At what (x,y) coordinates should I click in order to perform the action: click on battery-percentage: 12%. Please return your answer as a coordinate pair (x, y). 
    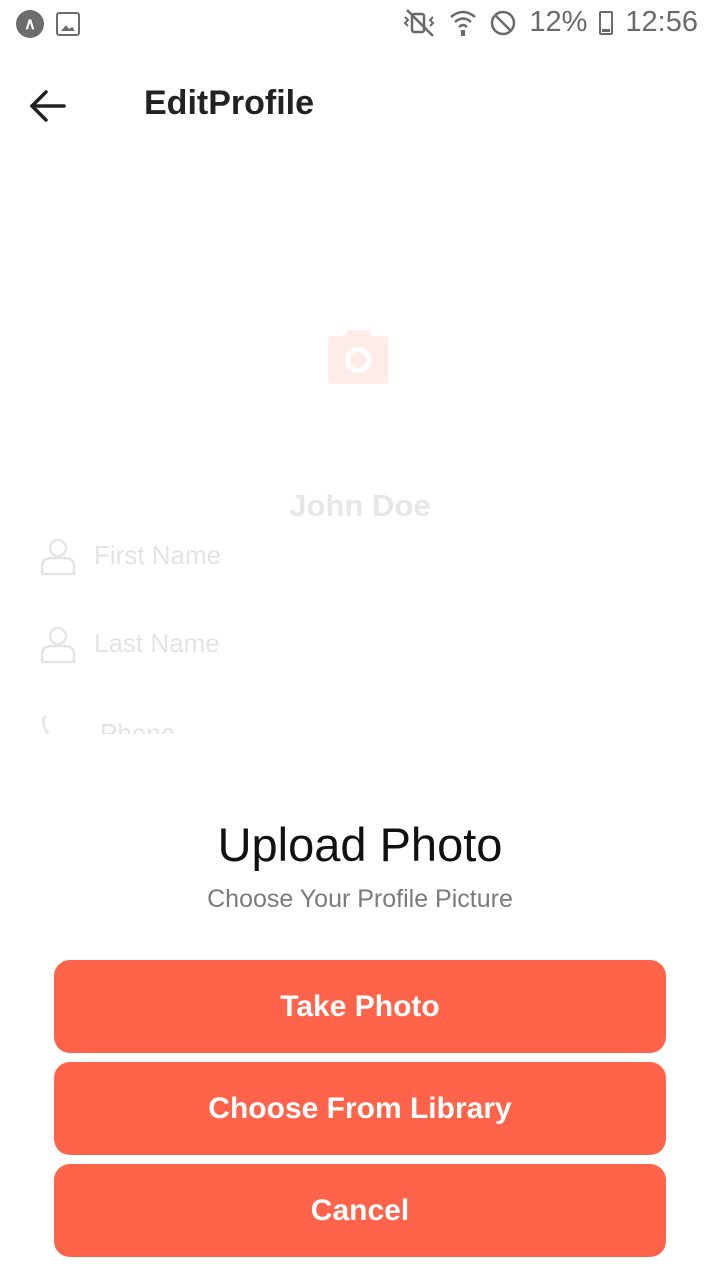
    Looking at the image, I should click on (558, 22).